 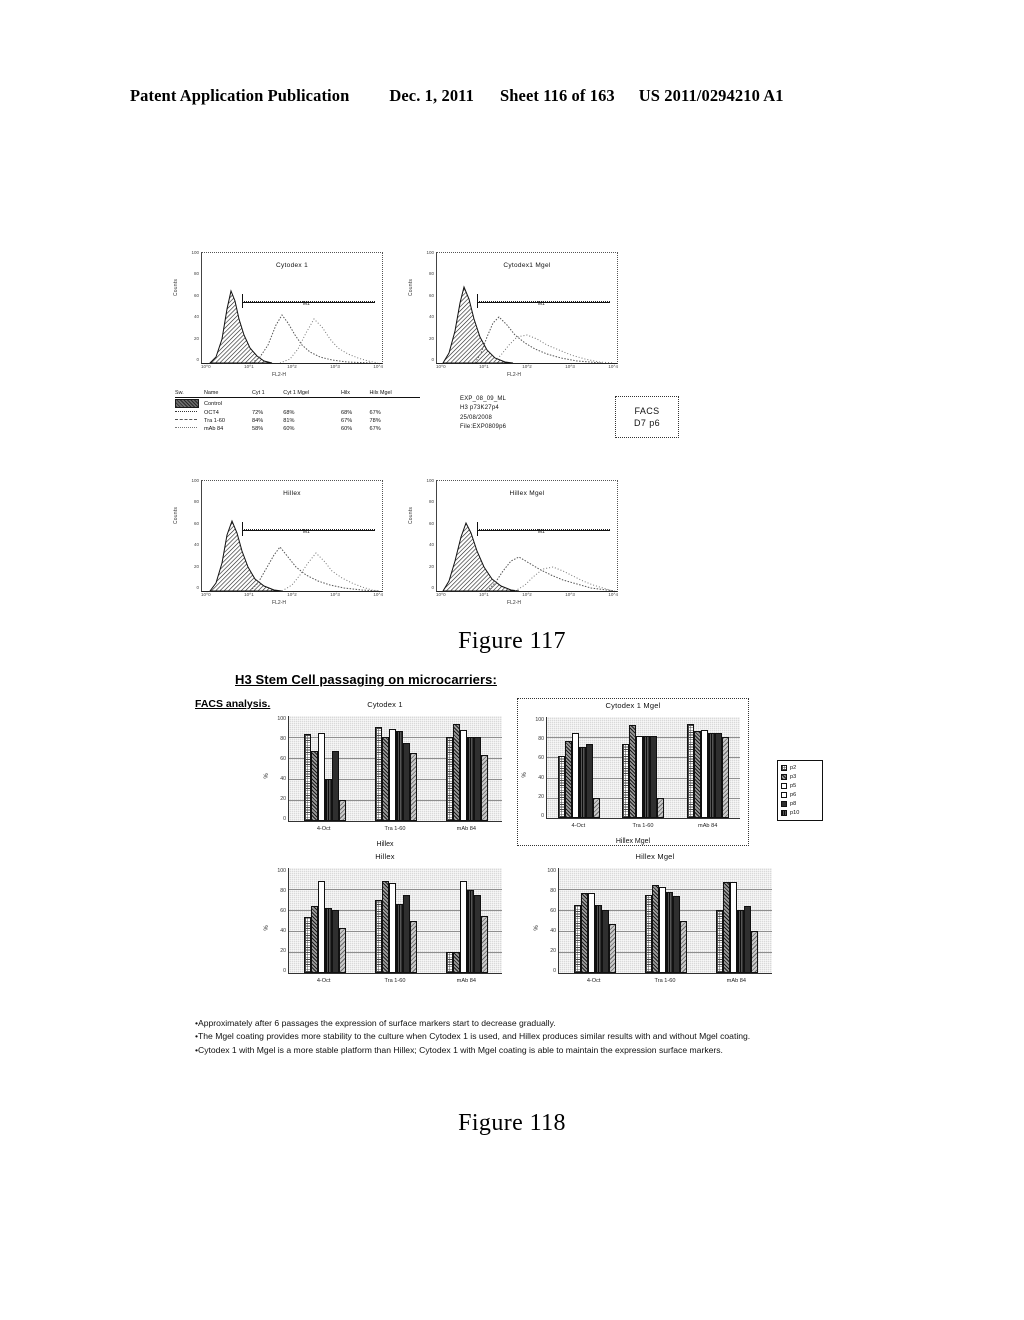 What do you see at coordinates (597, 807) in the screenshot?
I see `bar-p10-4-Oct` at bounding box center [597, 807].